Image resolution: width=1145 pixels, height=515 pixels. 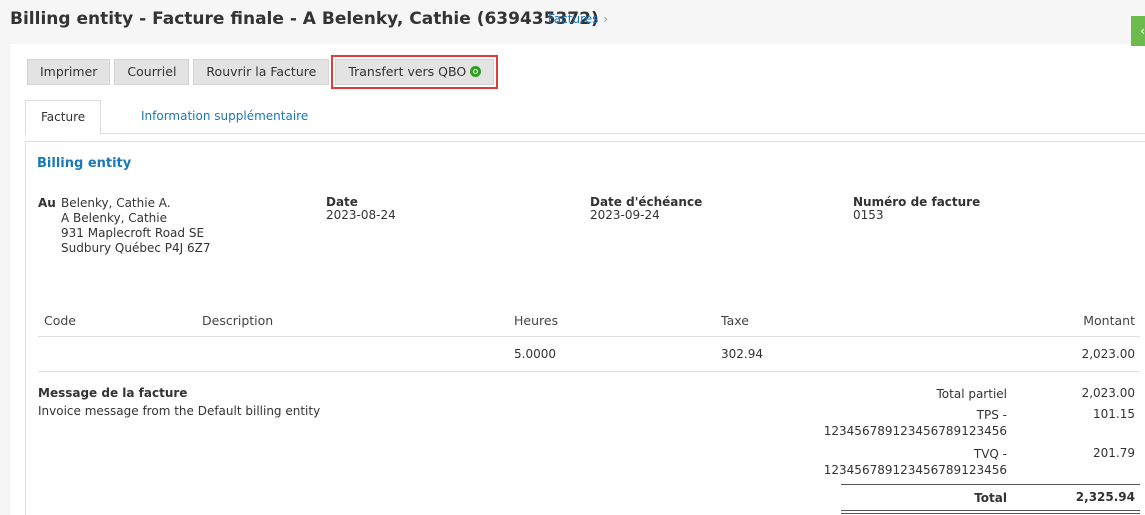 What do you see at coordinates (136, 248) in the screenshot?
I see `address-line: Sudbury Québec P4J 6Z7` at bounding box center [136, 248].